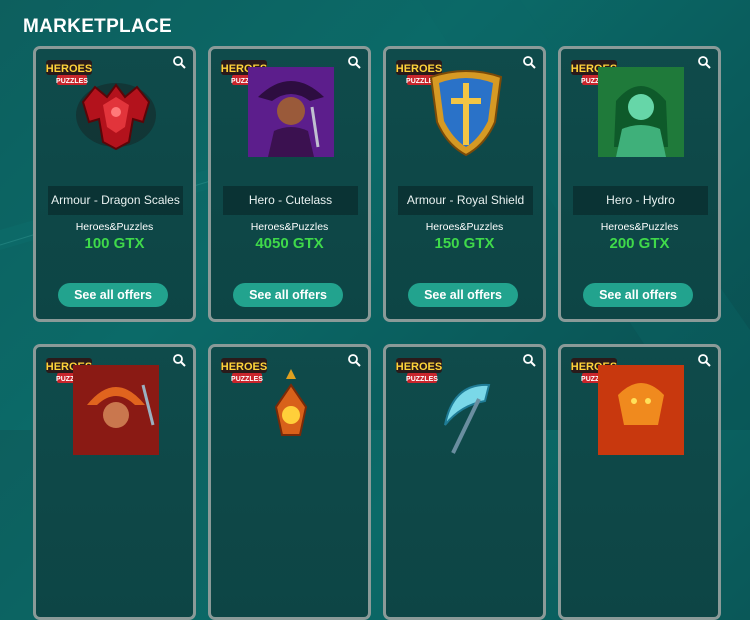  What do you see at coordinates (116, 117) in the screenshot?
I see `dragon-scales-armour-icon` at bounding box center [116, 117].